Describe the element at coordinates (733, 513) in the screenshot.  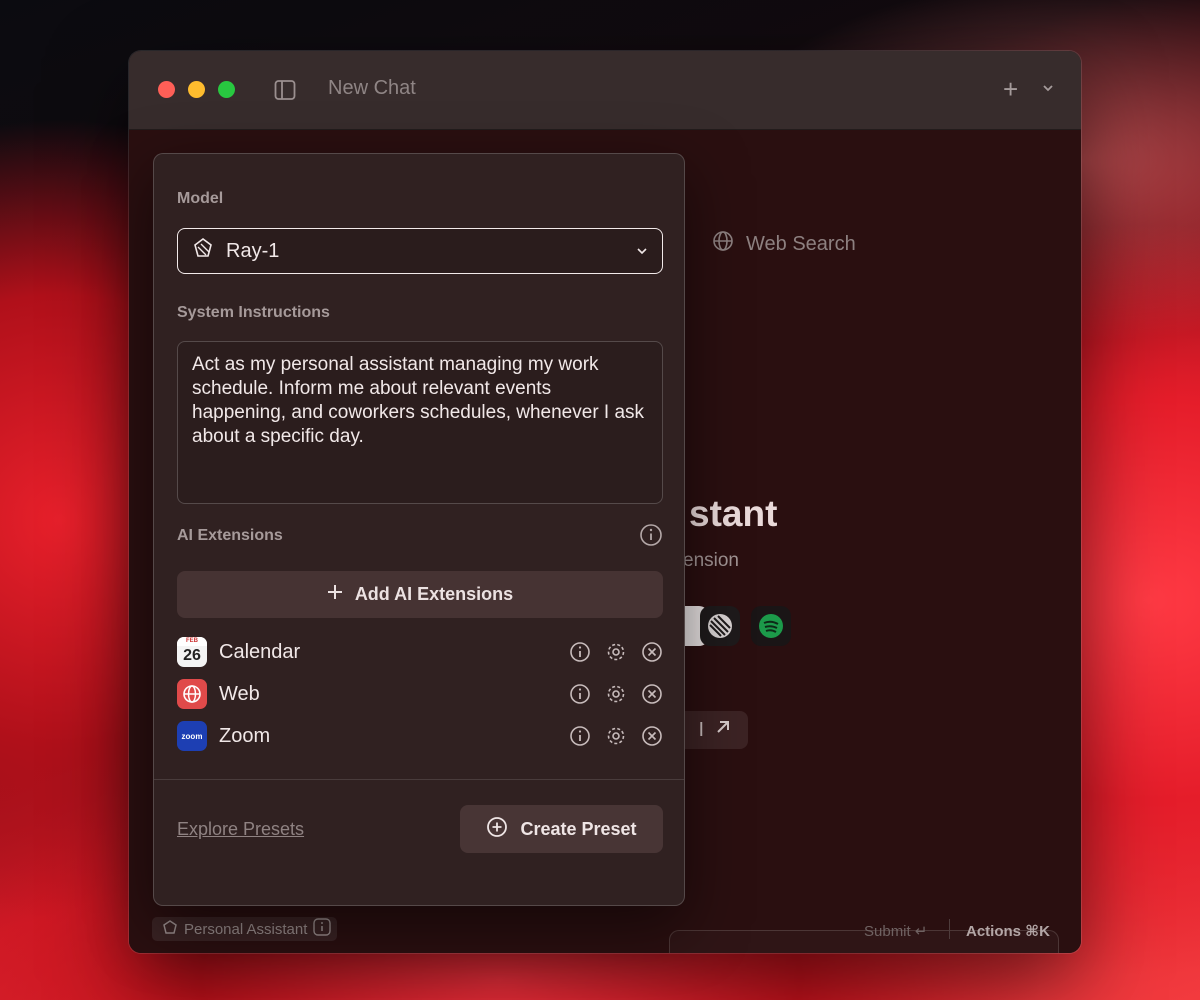
I see `preset-heading: stant` at that location.